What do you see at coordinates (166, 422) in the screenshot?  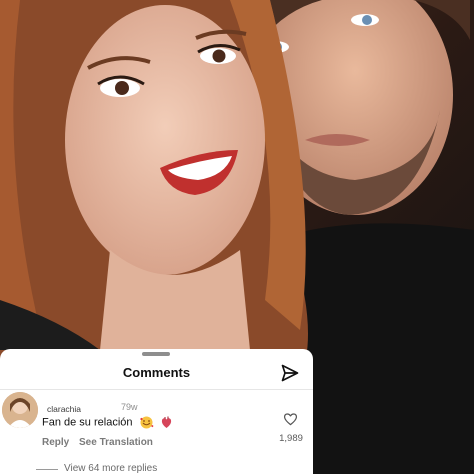 I see `anatomical-heart-icon` at bounding box center [166, 422].